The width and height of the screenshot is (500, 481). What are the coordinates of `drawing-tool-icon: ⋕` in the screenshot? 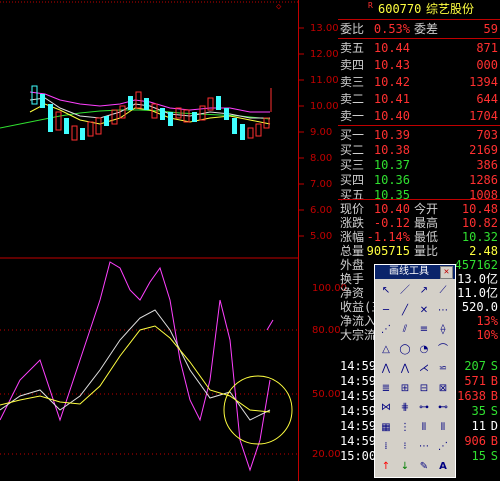 It's located at (405, 407).